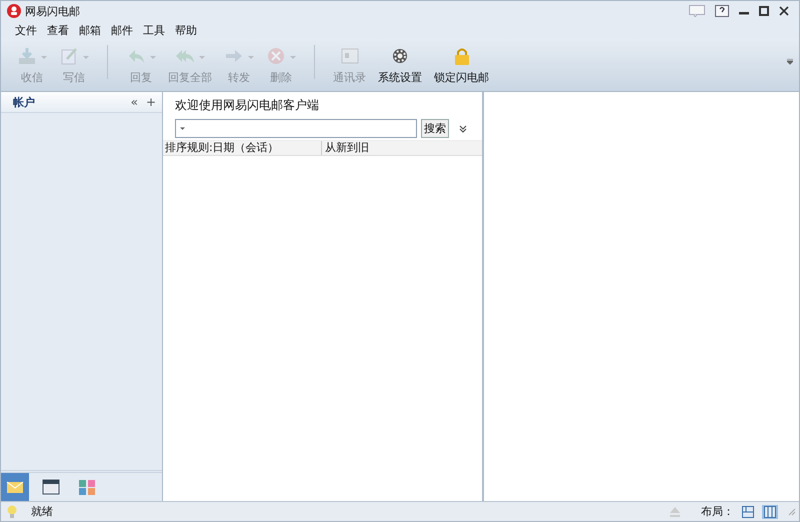 The height and width of the screenshot is (522, 800). What do you see at coordinates (122, 30) in the screenshot?
I see `menu-item: 邮件` at bounding box center [122, 30].